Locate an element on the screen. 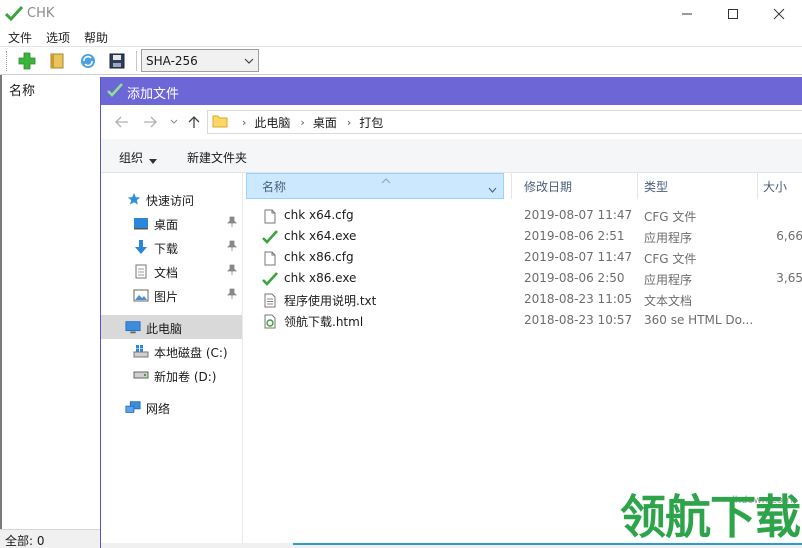 This screenshot has width=802, height=548. desktop-icon is located at coordinates (141, 223).